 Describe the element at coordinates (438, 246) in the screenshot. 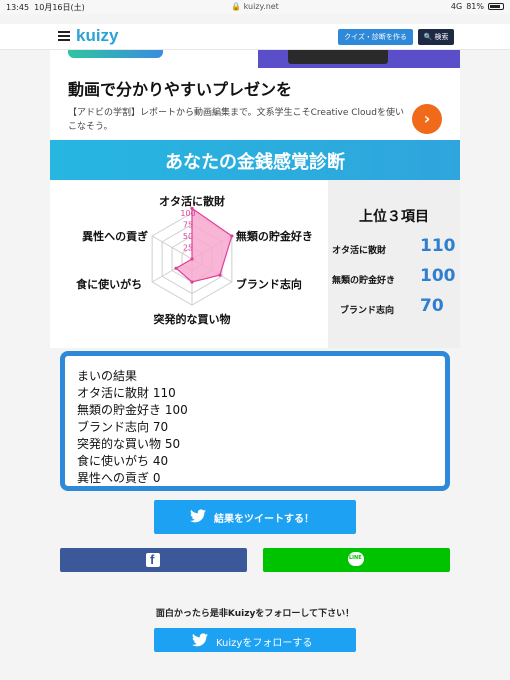

I see `top3-value: 110` at that location.